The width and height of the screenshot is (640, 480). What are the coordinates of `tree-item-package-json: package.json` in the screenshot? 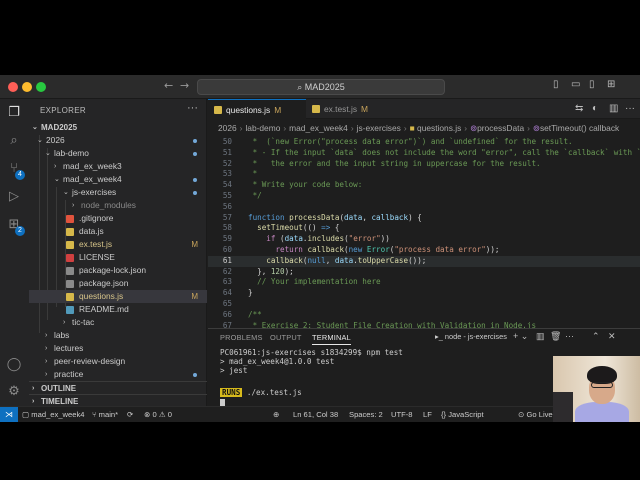 It's located at (118, 283).